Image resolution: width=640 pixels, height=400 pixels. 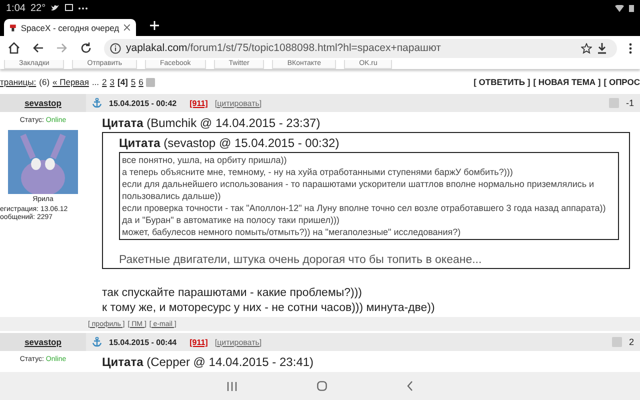 I want to click on new-tab-icon, so click(x=154, y=25).